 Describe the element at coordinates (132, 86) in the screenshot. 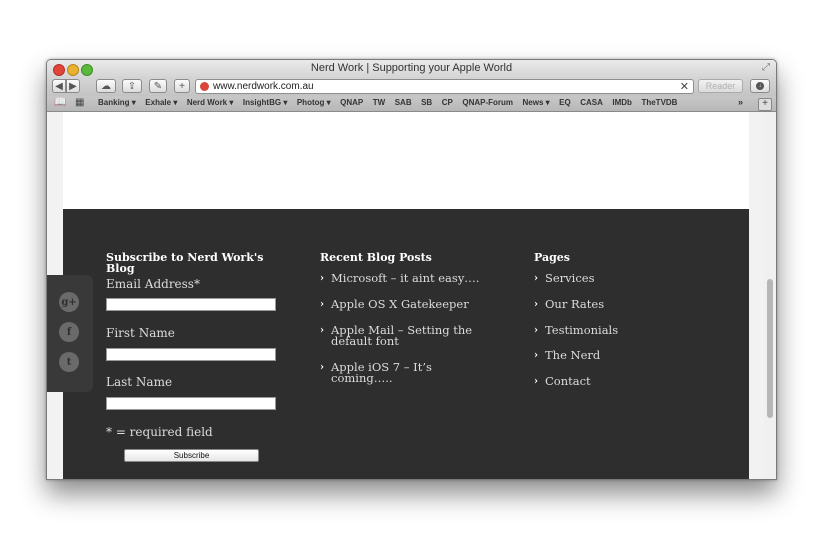

I see `share-button: ⇪` at that location.